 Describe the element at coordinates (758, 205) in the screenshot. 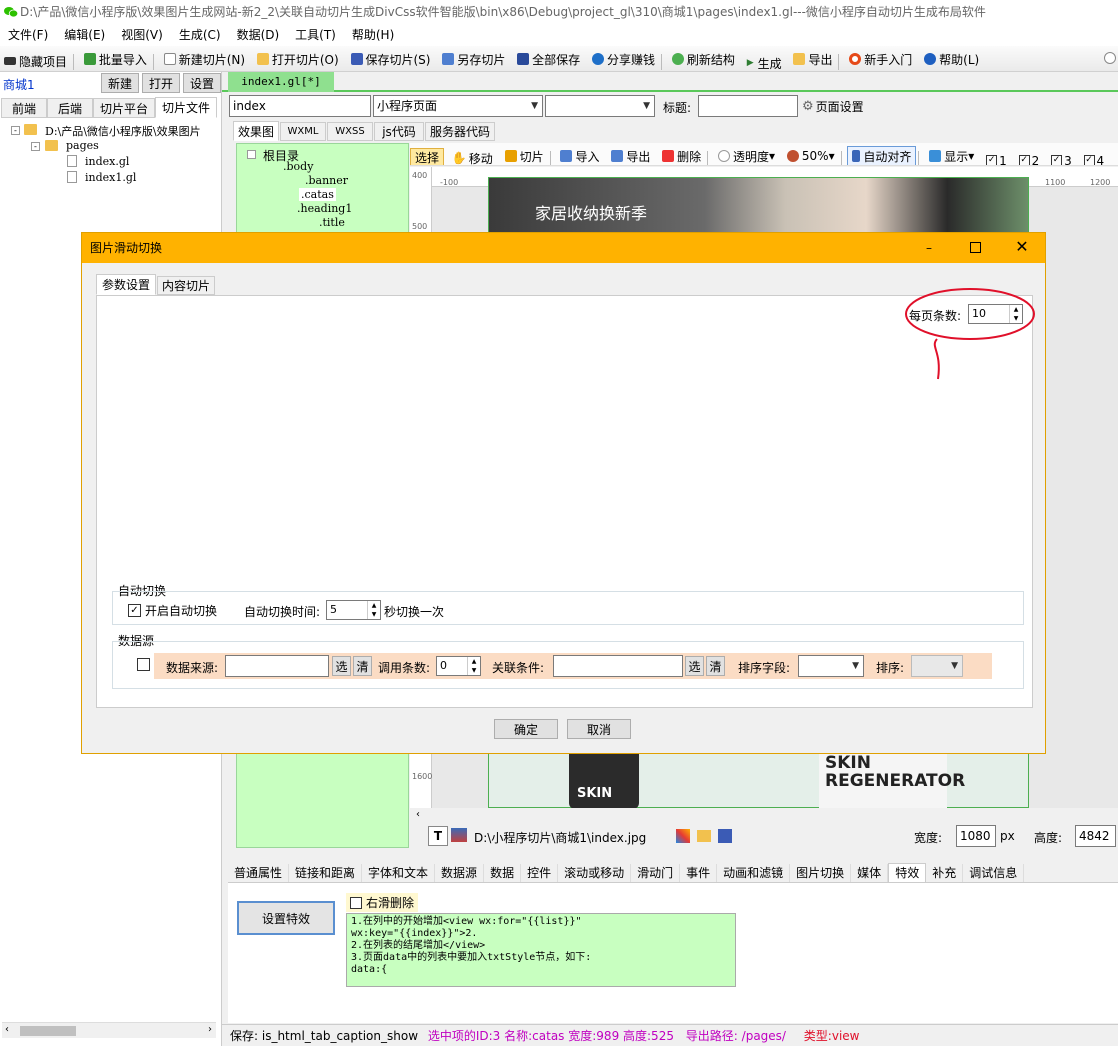

I see `banner-image: 家居收纳换新季` at that location.